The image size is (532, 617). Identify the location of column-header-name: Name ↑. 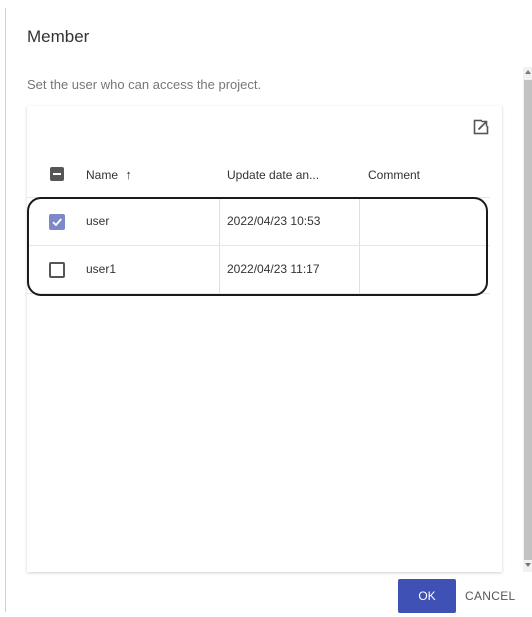
(109, 175).